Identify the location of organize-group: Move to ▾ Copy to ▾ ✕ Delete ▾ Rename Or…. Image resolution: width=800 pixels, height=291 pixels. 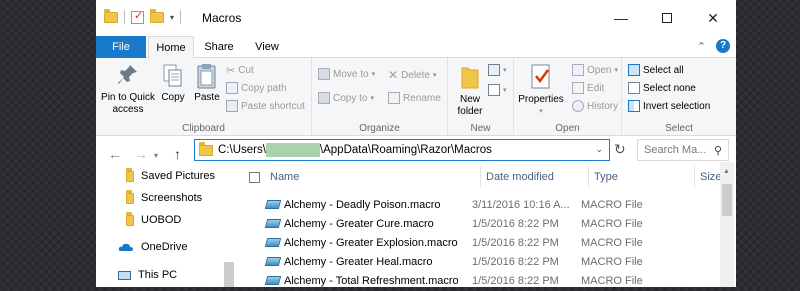
(380, 97).